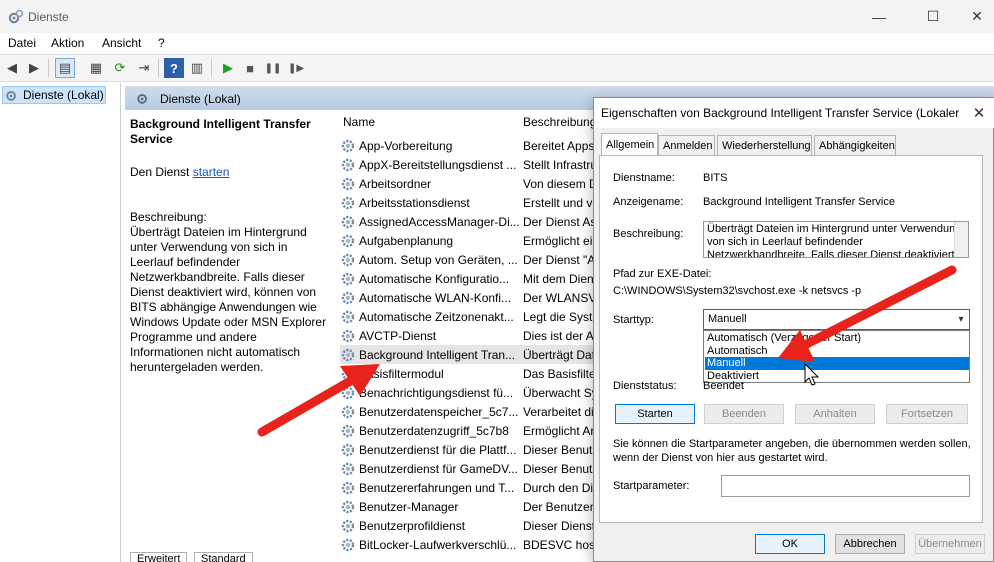 The image size is (994, 562). Describe the element at coordinates (873, 310) in the screenshot. I see `arrow-shaft-right` at that location.